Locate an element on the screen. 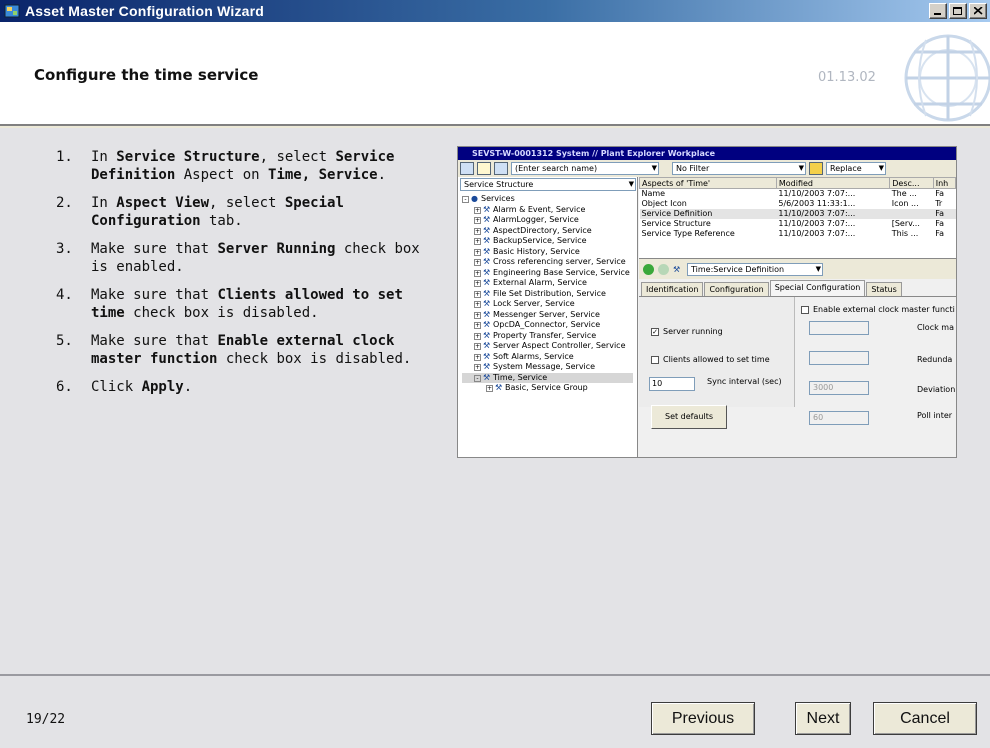 This screenshot has width=990, height=748. tree-item: + ⚒ AspectDirectory, Service is located at coordinates (533, 230).